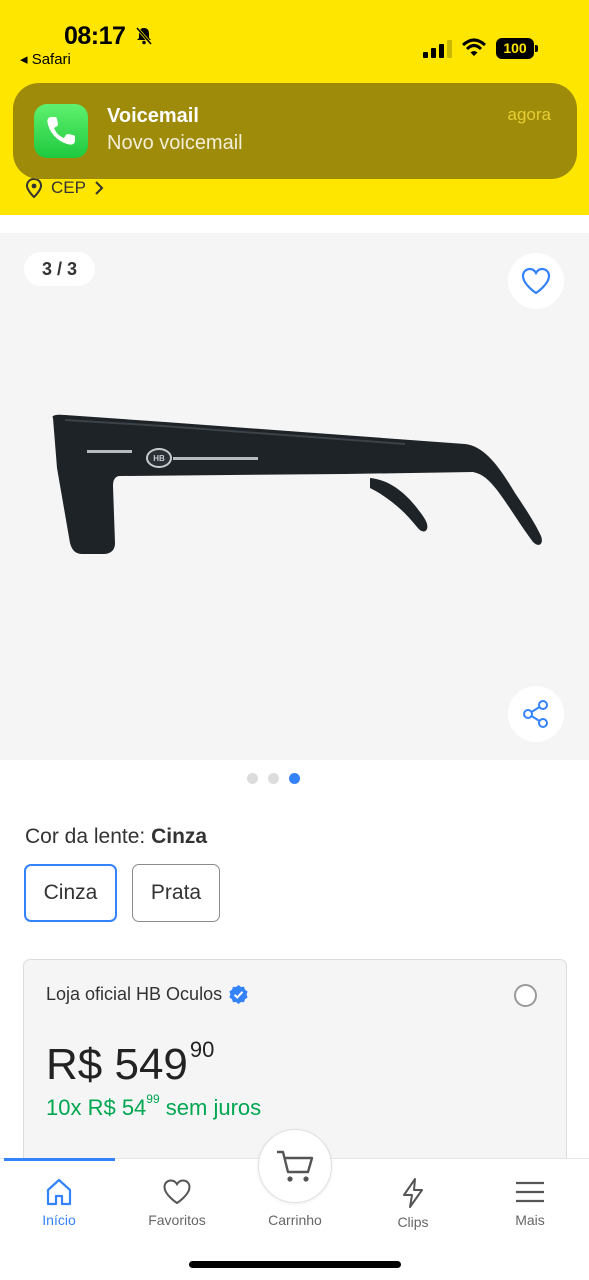 The image size is (589, 1280). Describe the element at coordinates (147, 994) in the screenshot. I see `store-name: Loja oficial HB Oculos` at that location.